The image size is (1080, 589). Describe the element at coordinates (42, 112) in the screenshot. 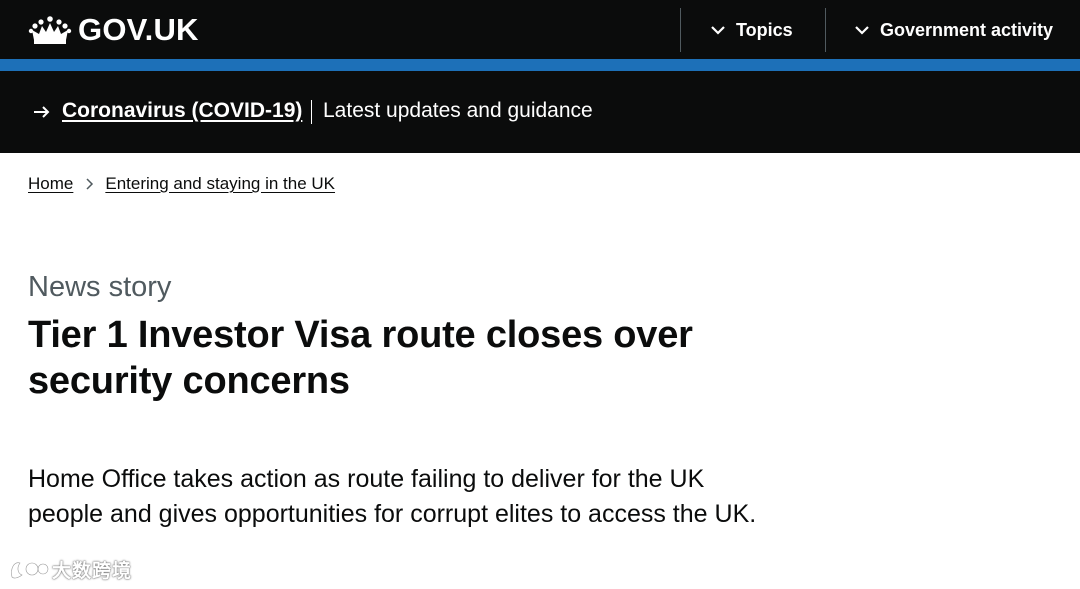

I see `arrow-right-icon` at that location.